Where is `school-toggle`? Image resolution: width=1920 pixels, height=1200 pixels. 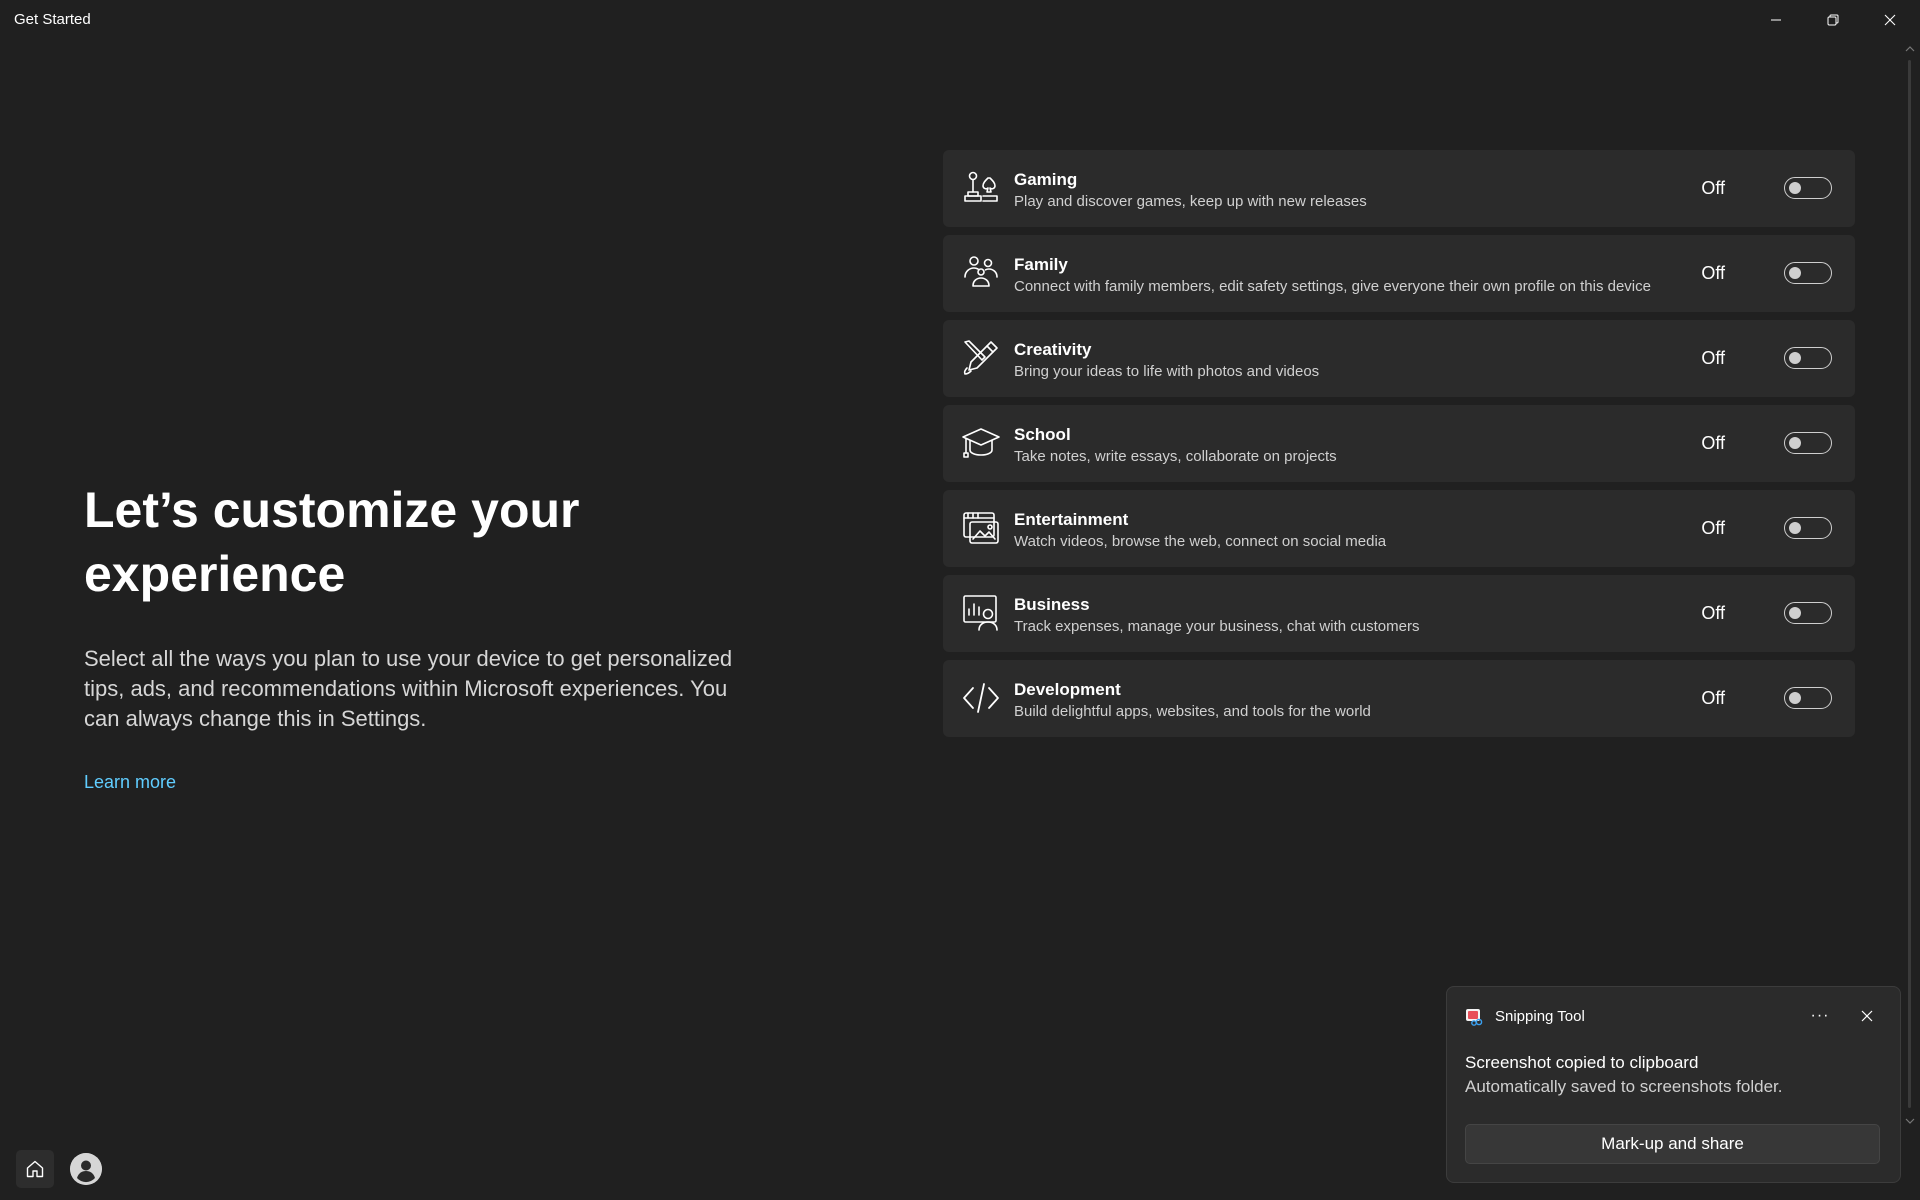 school-toggle is located at coordinates (1808, 443).